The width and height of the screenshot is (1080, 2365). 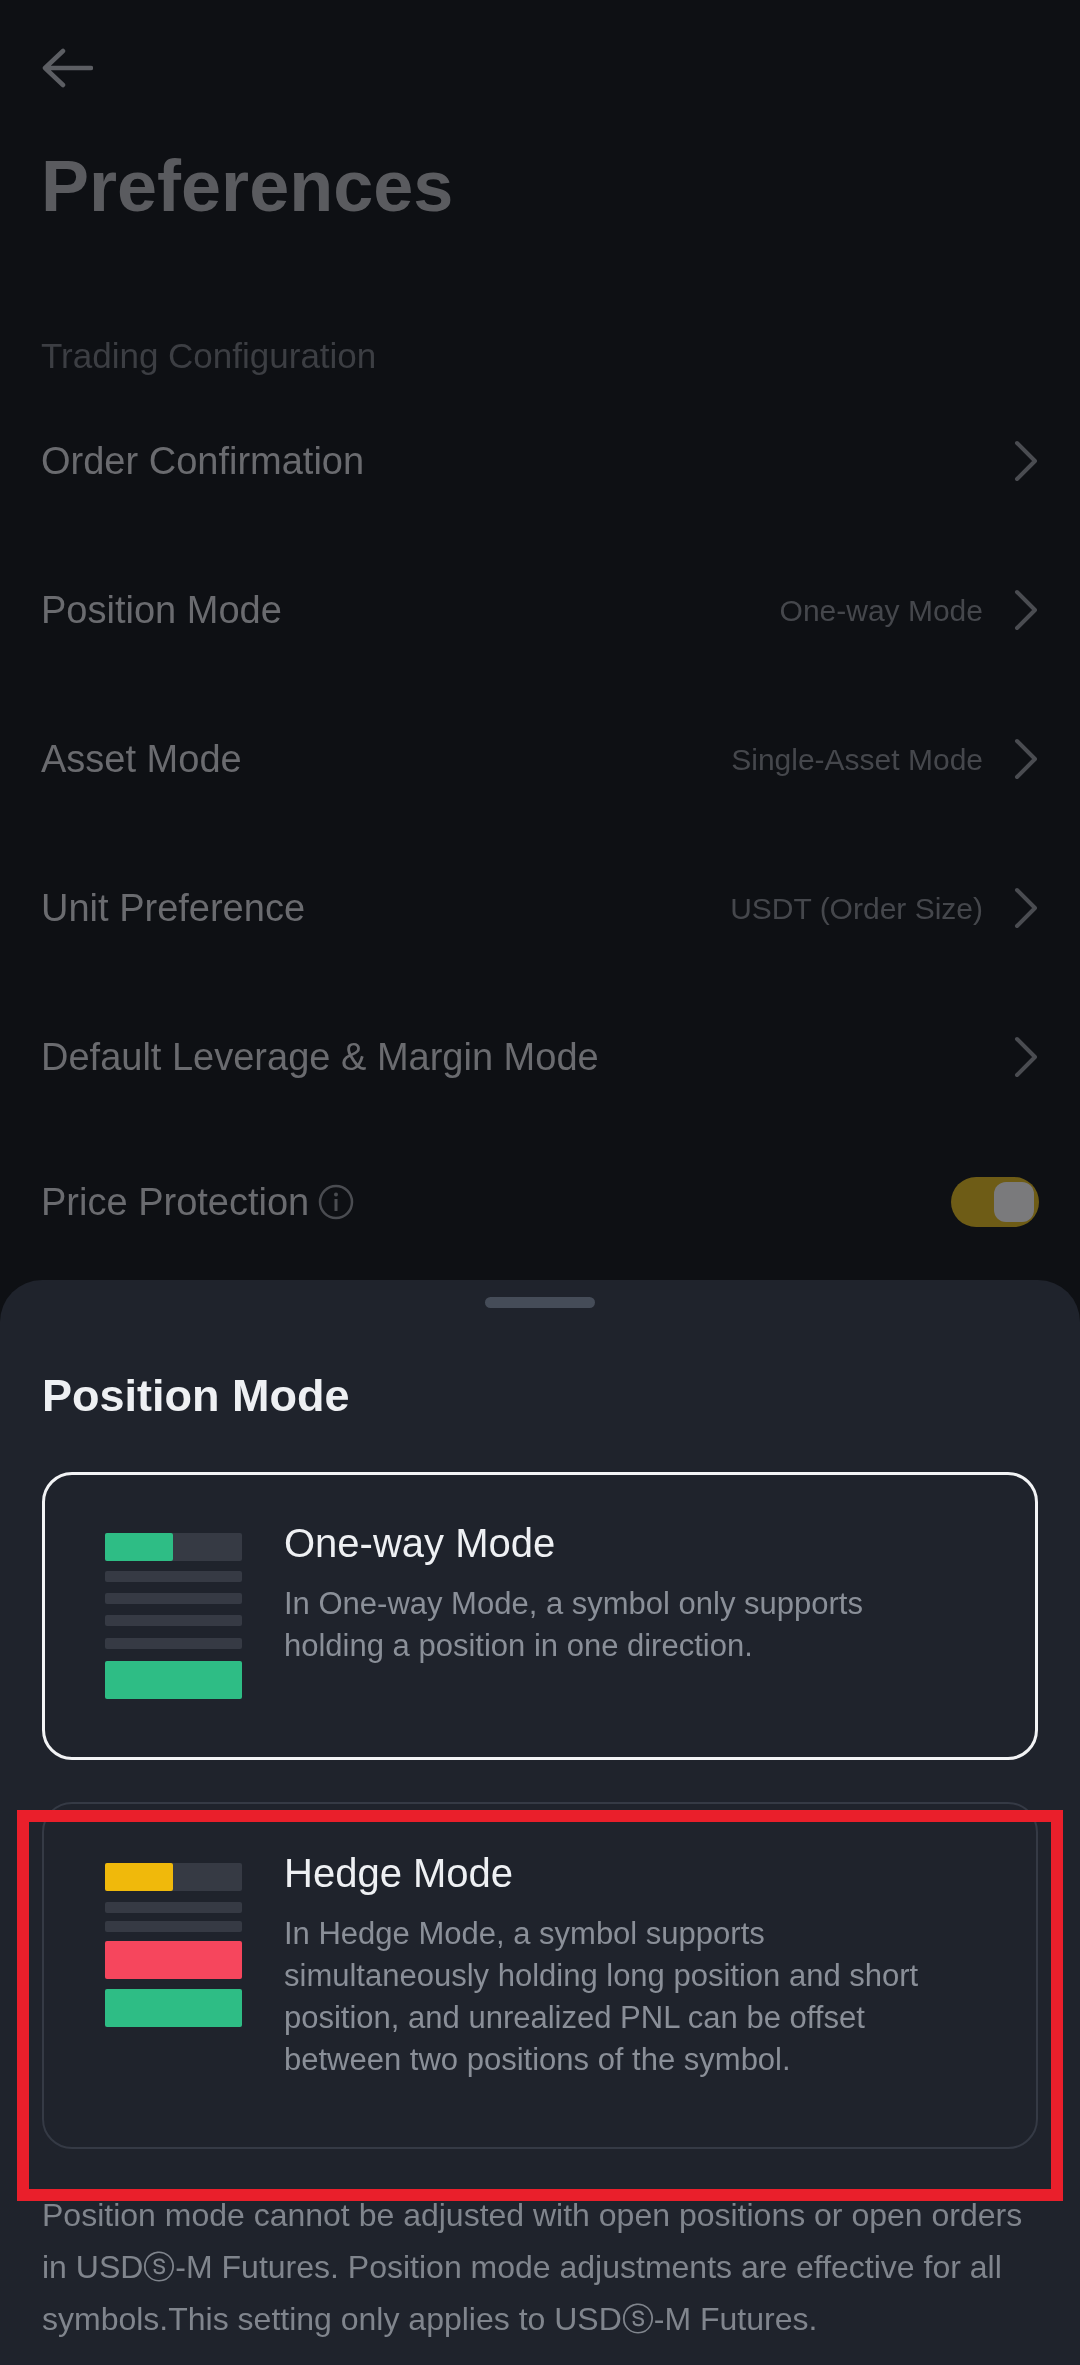 What do you see at coordinates (540, 461) in the screenshot?
I see `settings-row: Order Confirmation` at bounding box center [540, 461].